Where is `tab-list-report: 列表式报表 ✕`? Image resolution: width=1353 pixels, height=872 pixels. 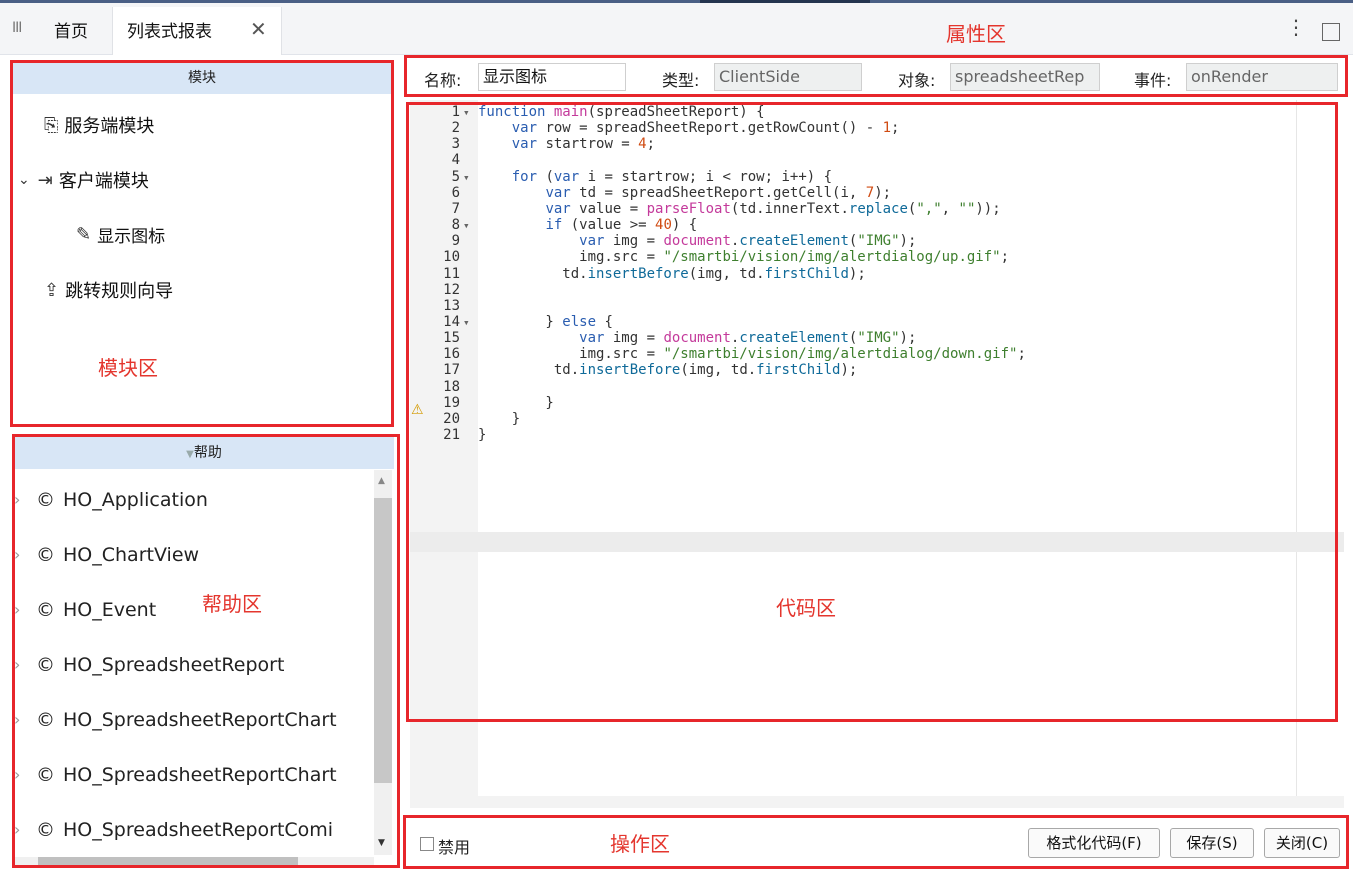
tab-list-report: 列表式报表 ✕ is located at coordinates (197, 31).